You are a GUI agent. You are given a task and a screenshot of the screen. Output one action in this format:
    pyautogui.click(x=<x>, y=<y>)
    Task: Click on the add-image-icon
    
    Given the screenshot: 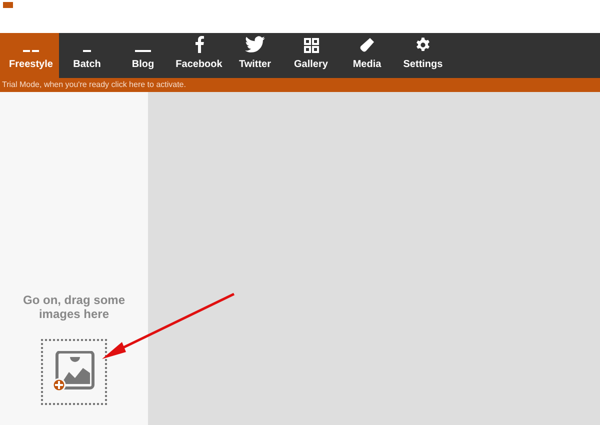 What is the action you would take?
    pyautogui.click(x=74, y=372)
    